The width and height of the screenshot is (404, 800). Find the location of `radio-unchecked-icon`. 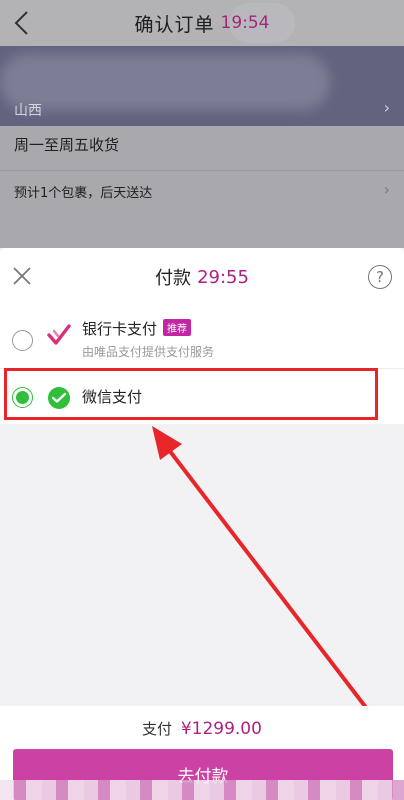

radio-unchecked-icon is located at coordinates (22, 340).